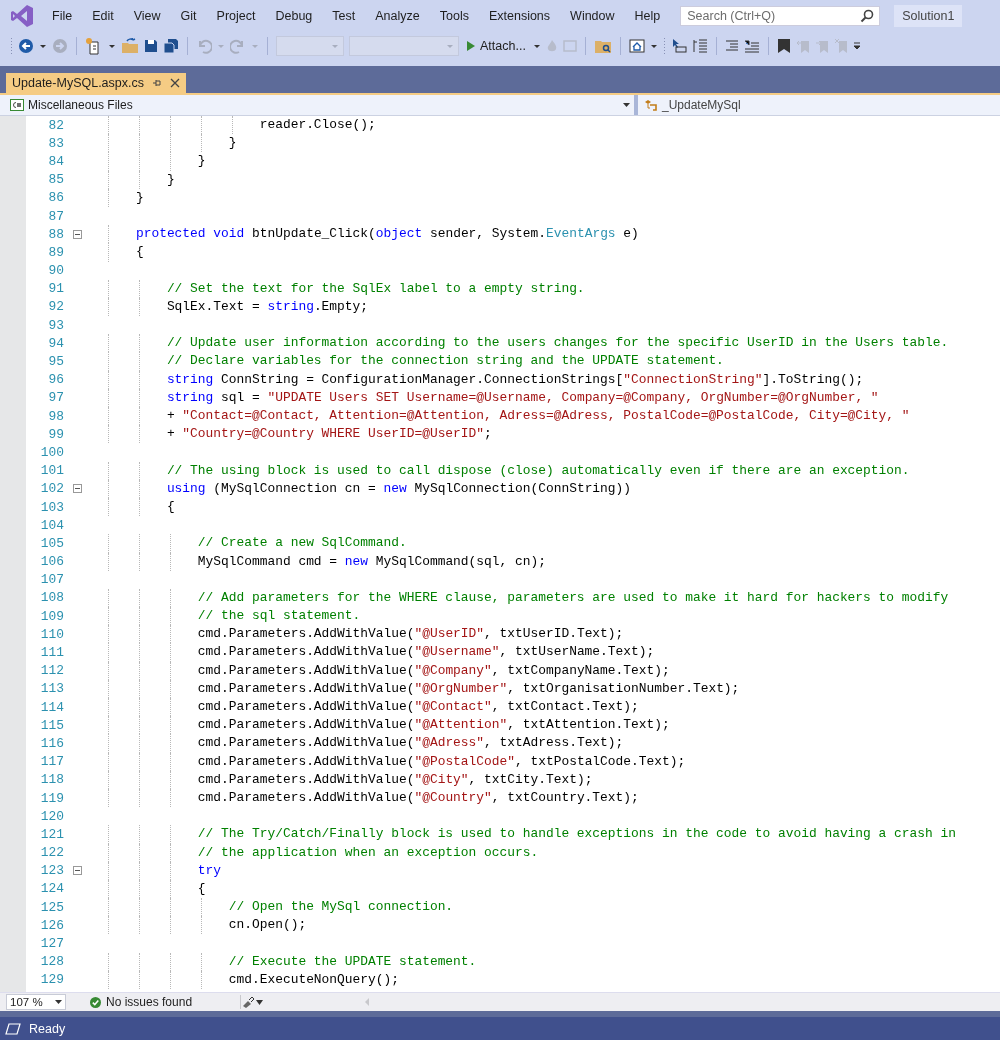 Image resolution: width=1000 pixels, height=1040 pixels. Describe the element at coordinates (780, 16) in the screenshot. I see `search-field: Search (Ctrl+Q)` at that location.